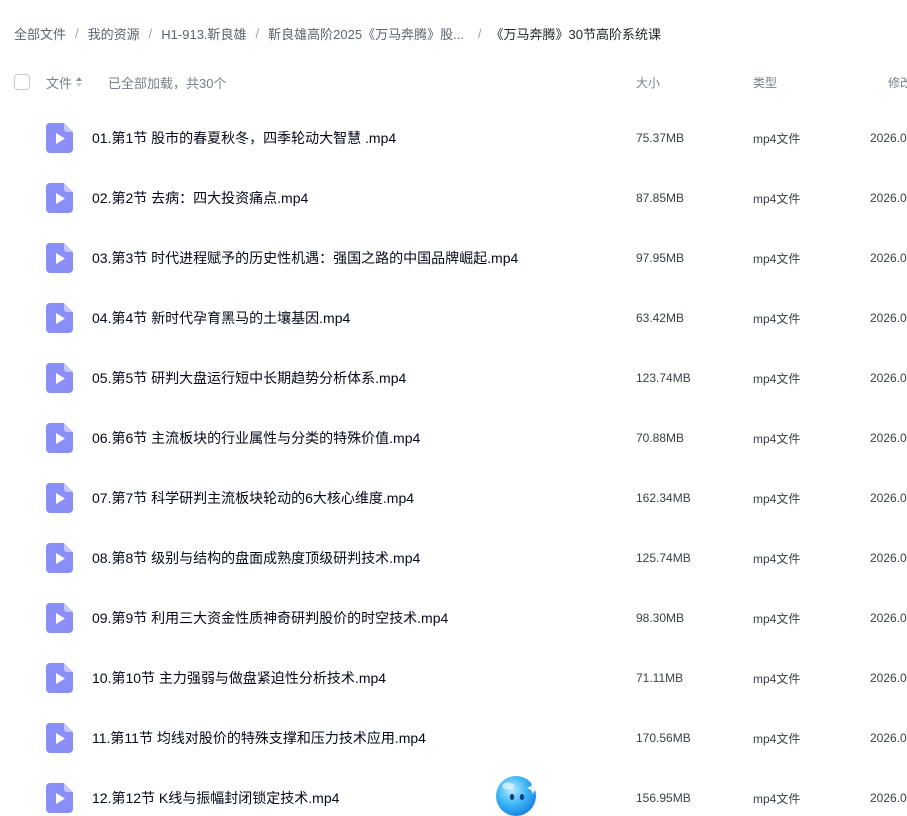 The image size is (907, 816). What do you see at coordinates (249, 378) in the screenshot?
I see `file-name: 05.第5节 研判大盘运行短中长期趋势分析体系.mp4` at bounding box center [249, 378].